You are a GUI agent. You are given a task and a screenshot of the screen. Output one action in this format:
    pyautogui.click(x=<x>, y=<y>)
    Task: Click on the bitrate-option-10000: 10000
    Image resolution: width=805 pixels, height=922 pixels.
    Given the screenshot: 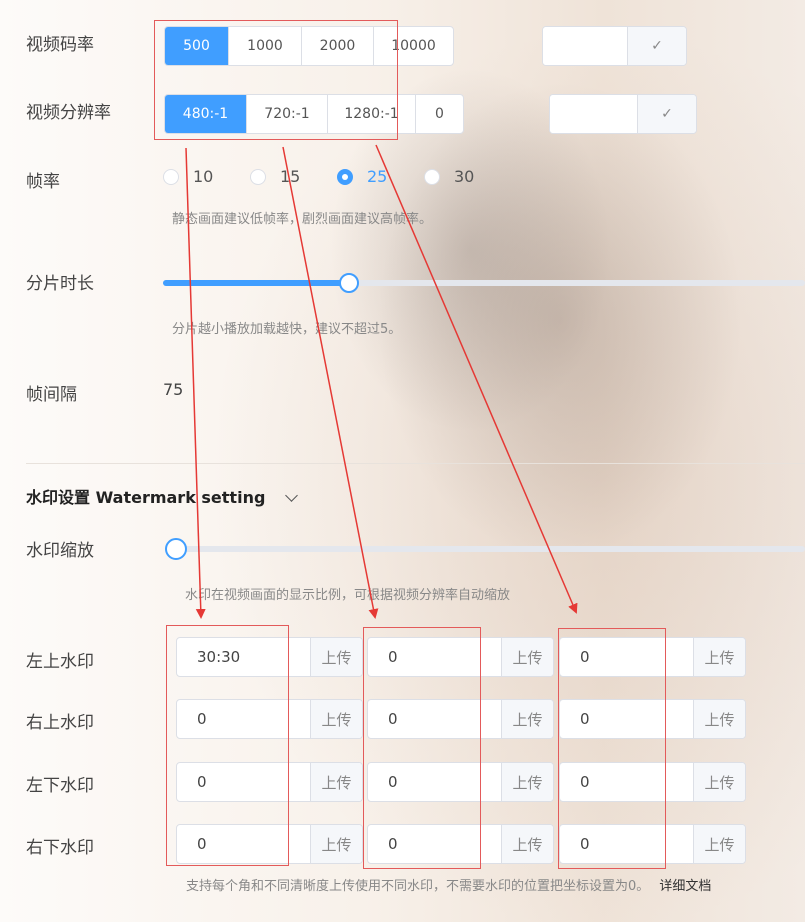 What is the action you would take?
    pyautogui.click(x=413, y=46)
    